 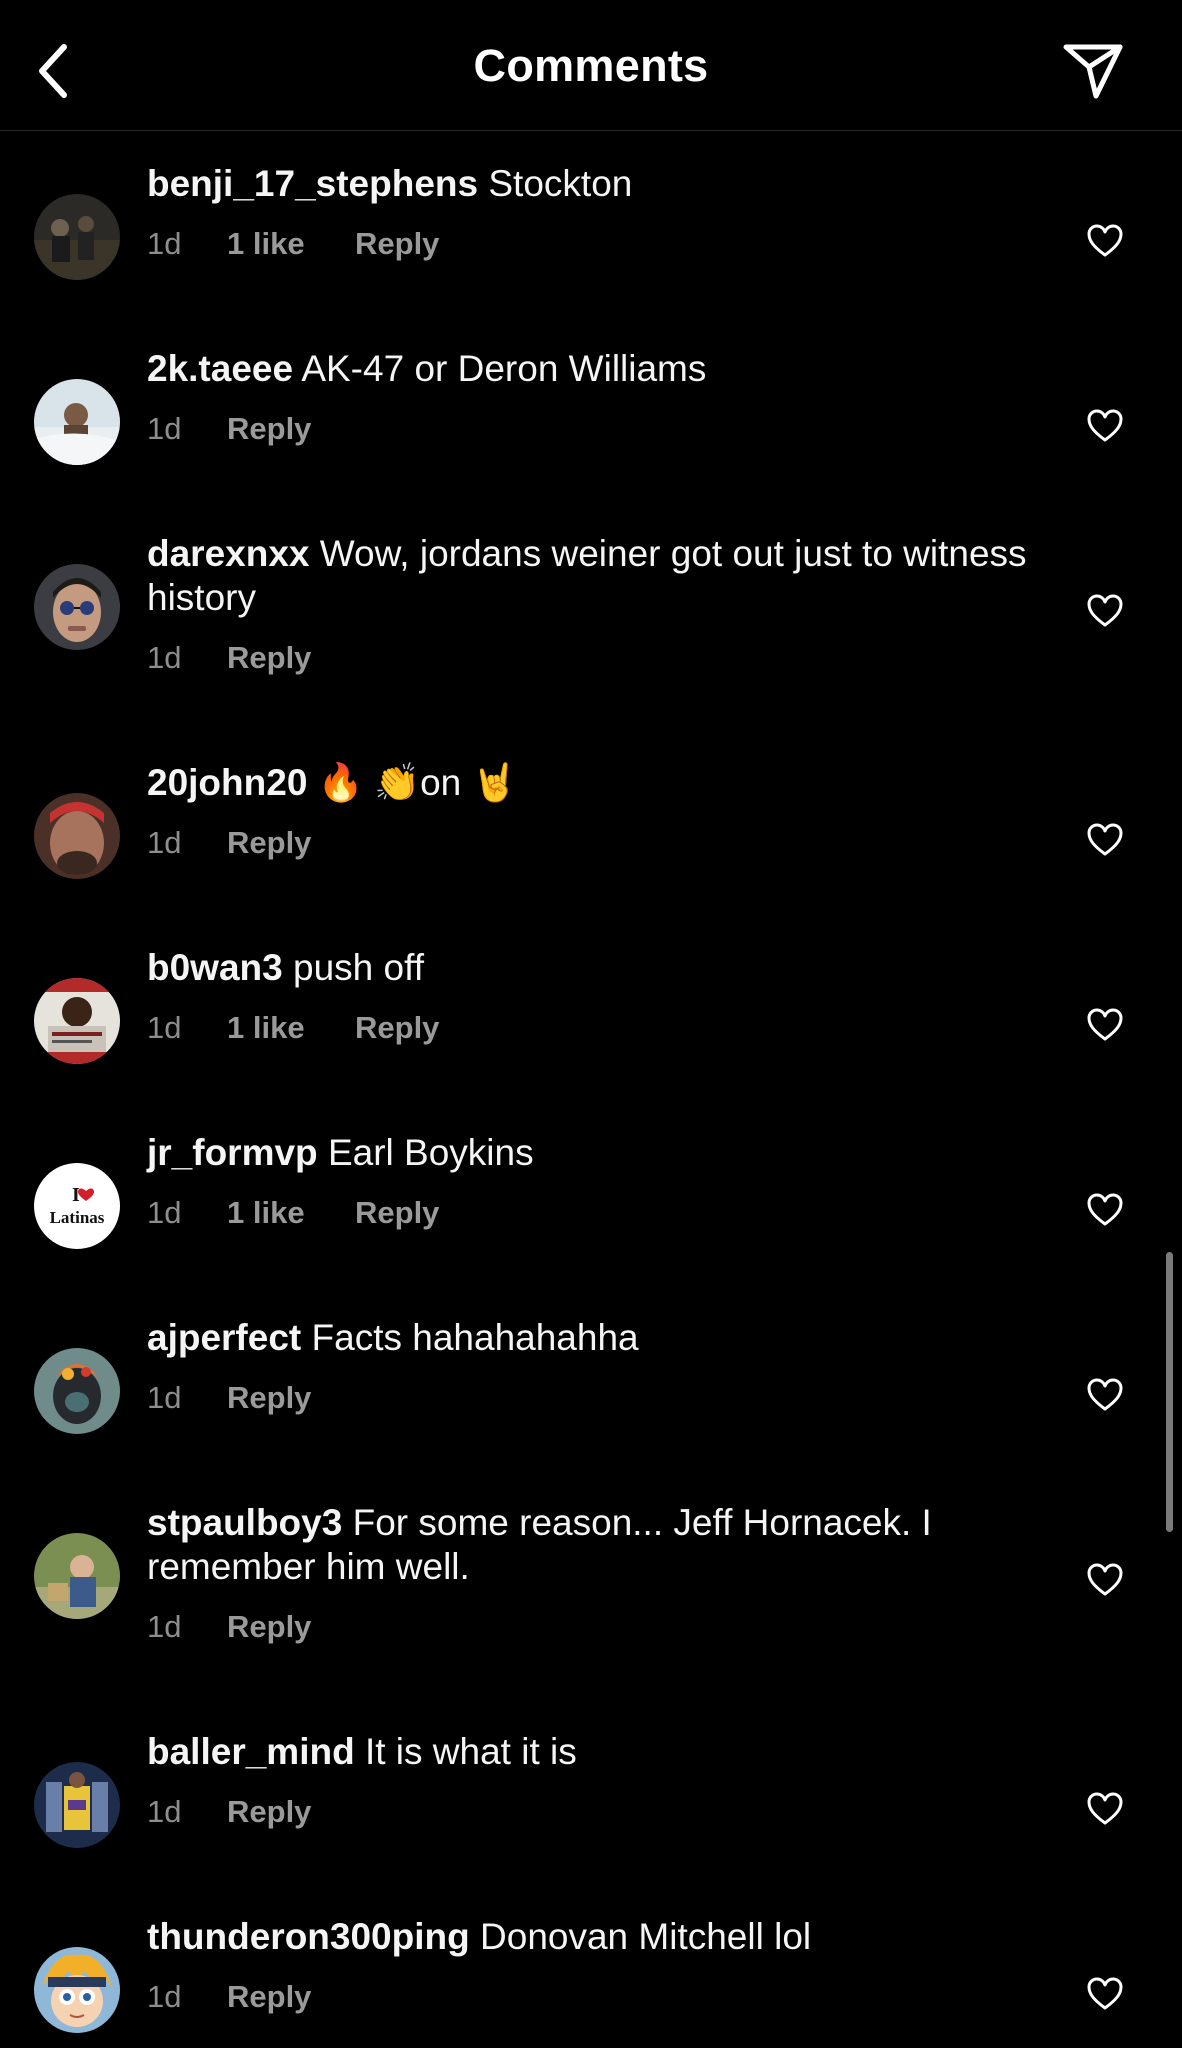 I want to click on page-title: Comments, so click(x=591, y=65).